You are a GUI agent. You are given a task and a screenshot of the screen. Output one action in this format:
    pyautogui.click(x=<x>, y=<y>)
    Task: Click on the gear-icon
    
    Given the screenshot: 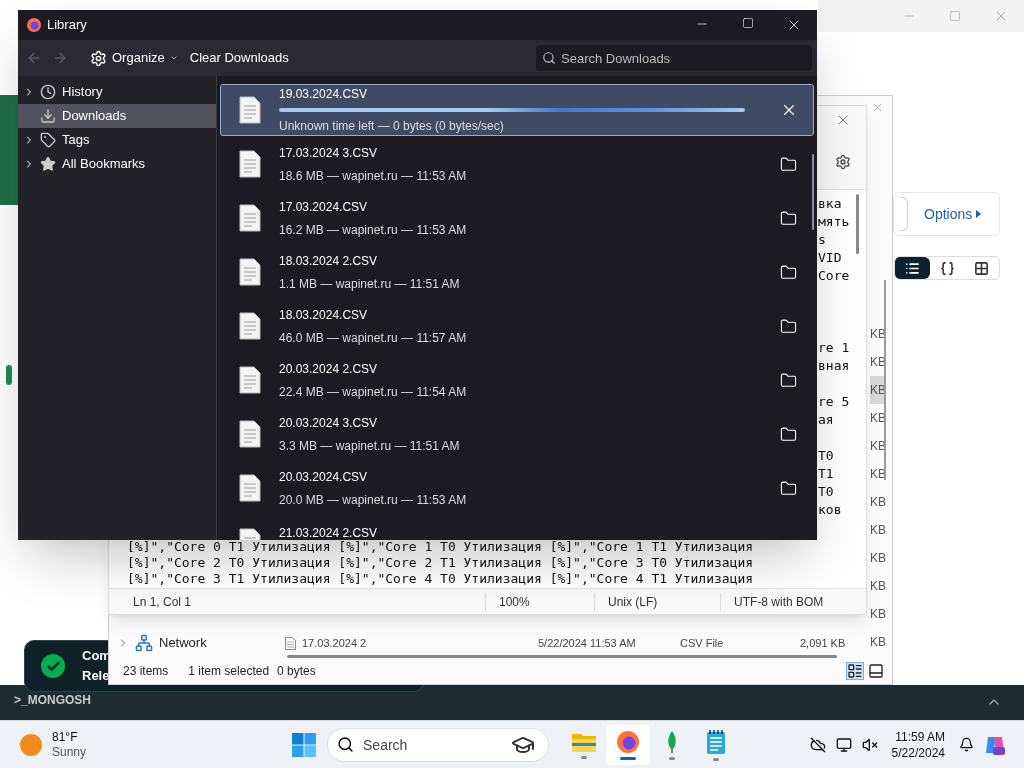 What is the action you would take?
    pyautogui.click(x=98, y=58)
    